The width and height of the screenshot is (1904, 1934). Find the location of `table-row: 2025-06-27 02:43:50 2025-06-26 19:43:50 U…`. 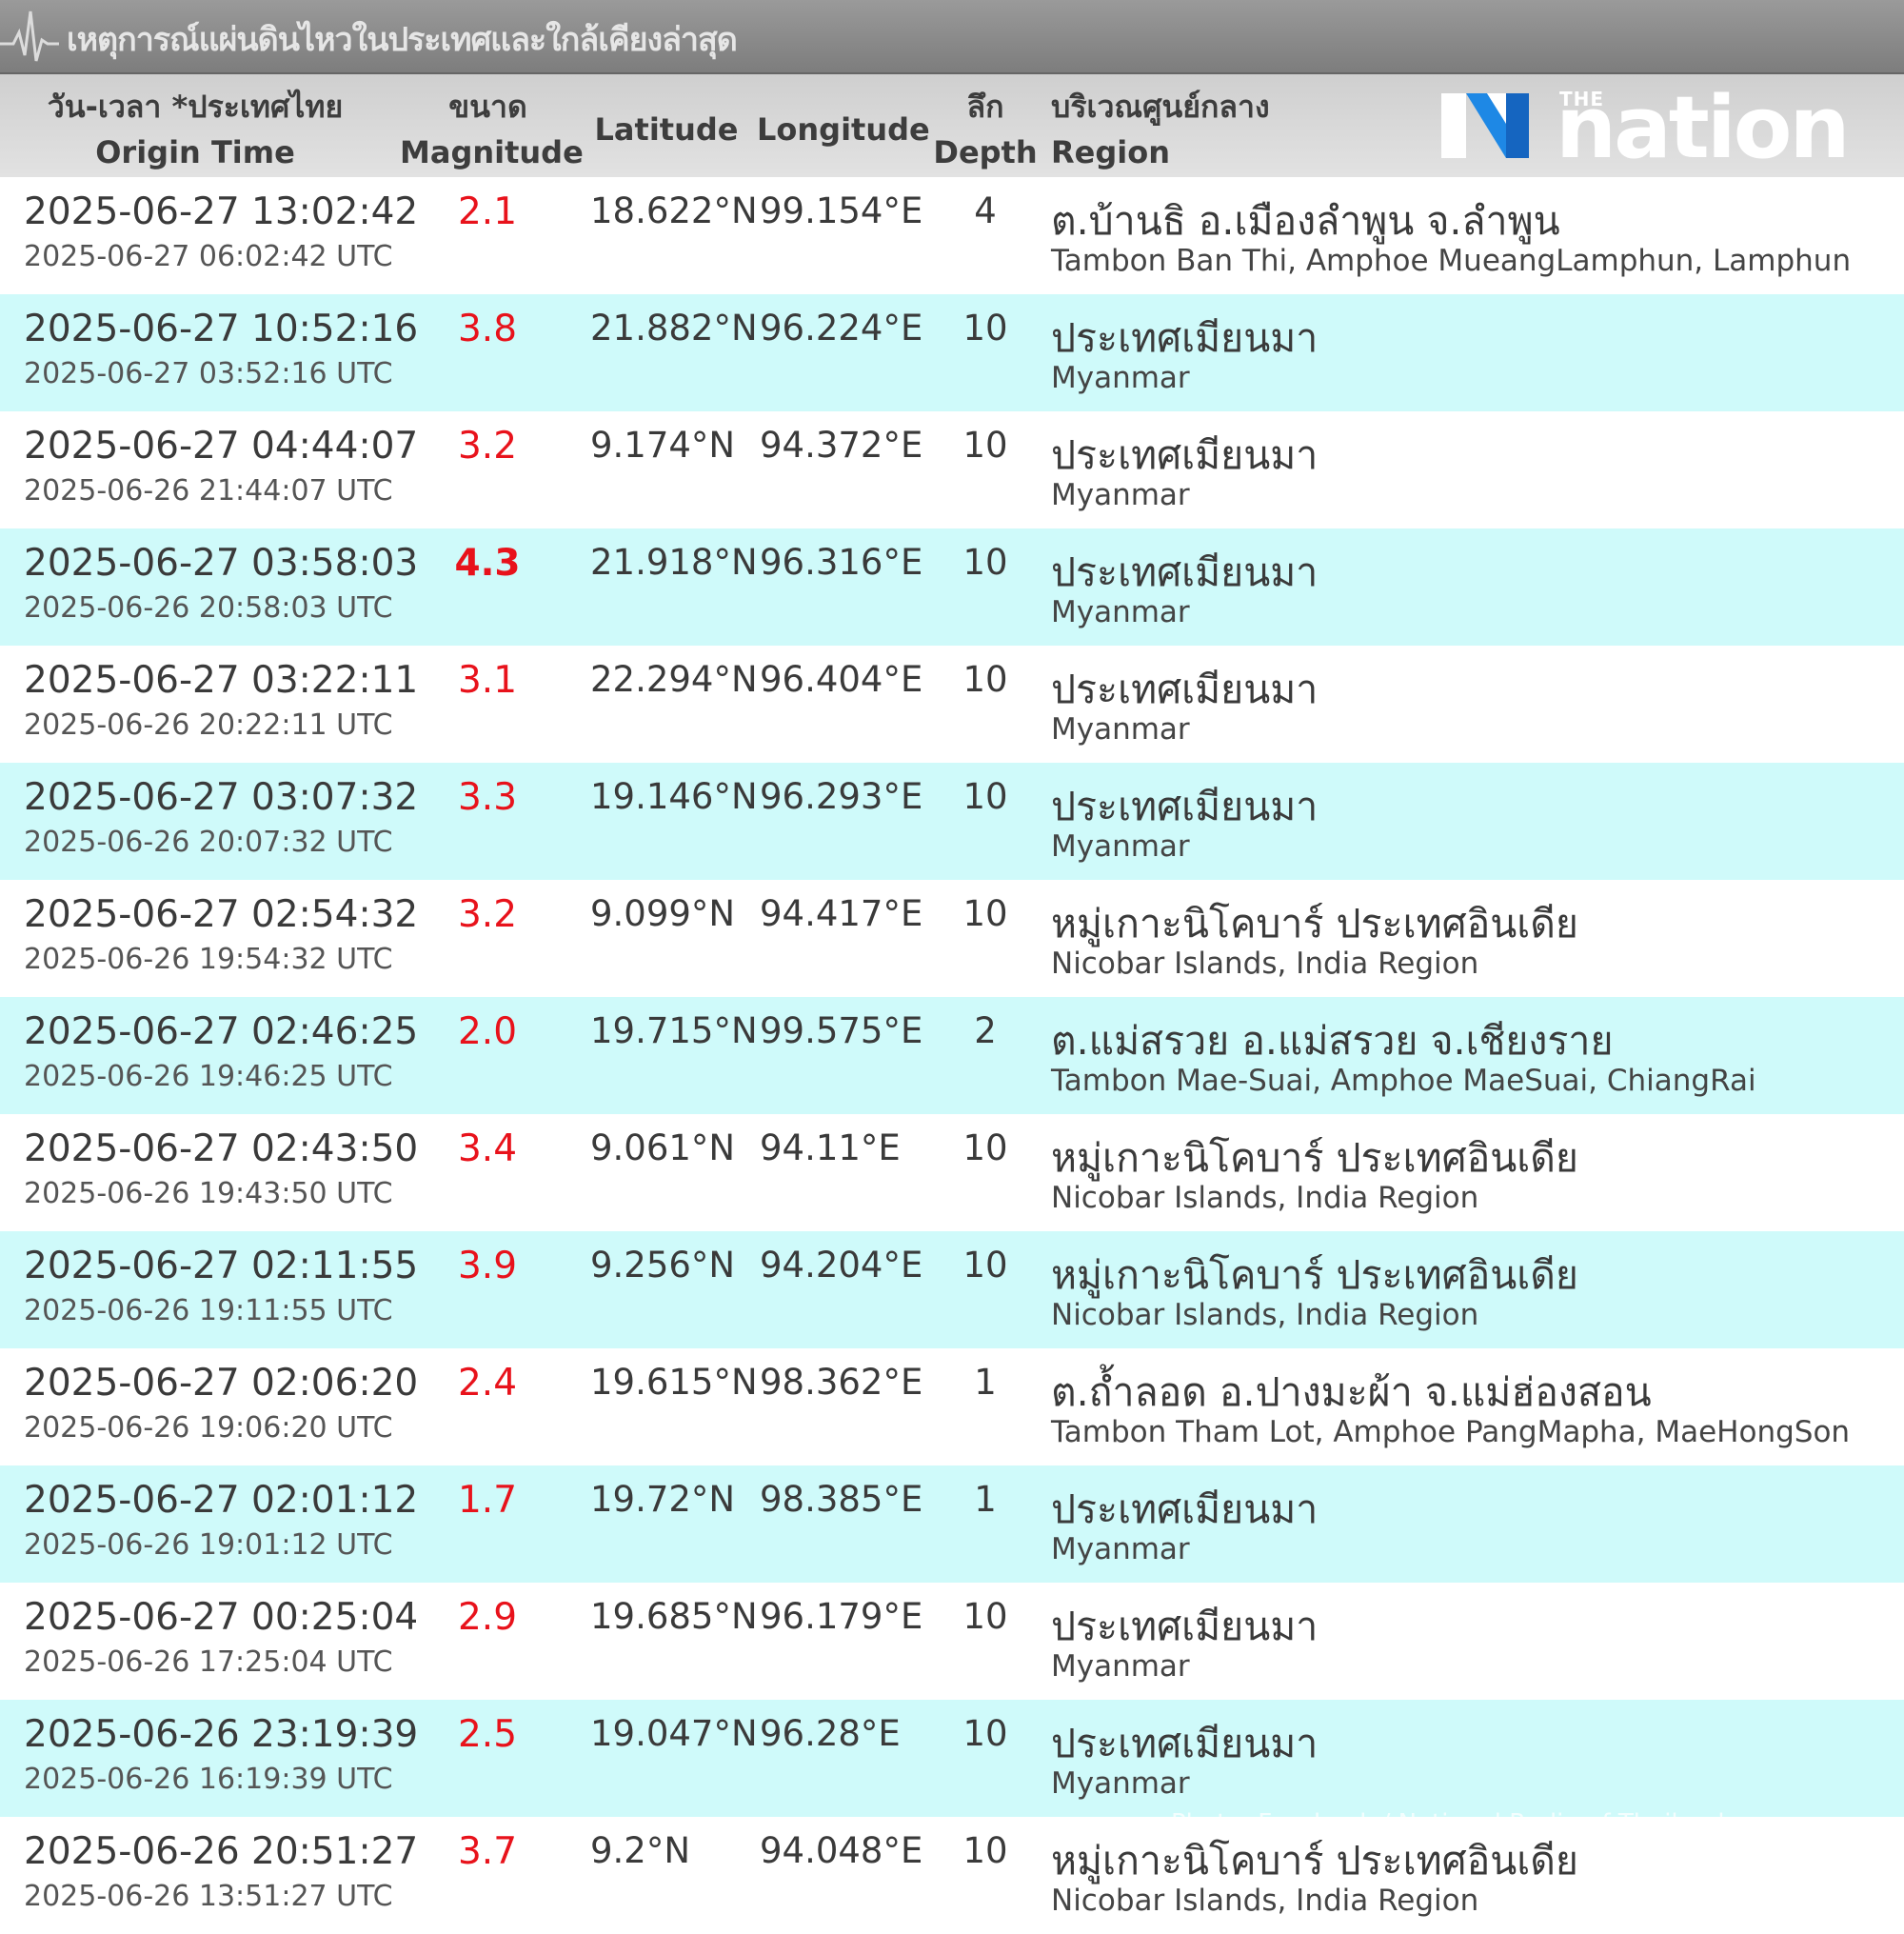

table-row: 2025-06-27 02:43:50 2025-06-26 19:43:50 U… is located at coordinates (952, 1172).